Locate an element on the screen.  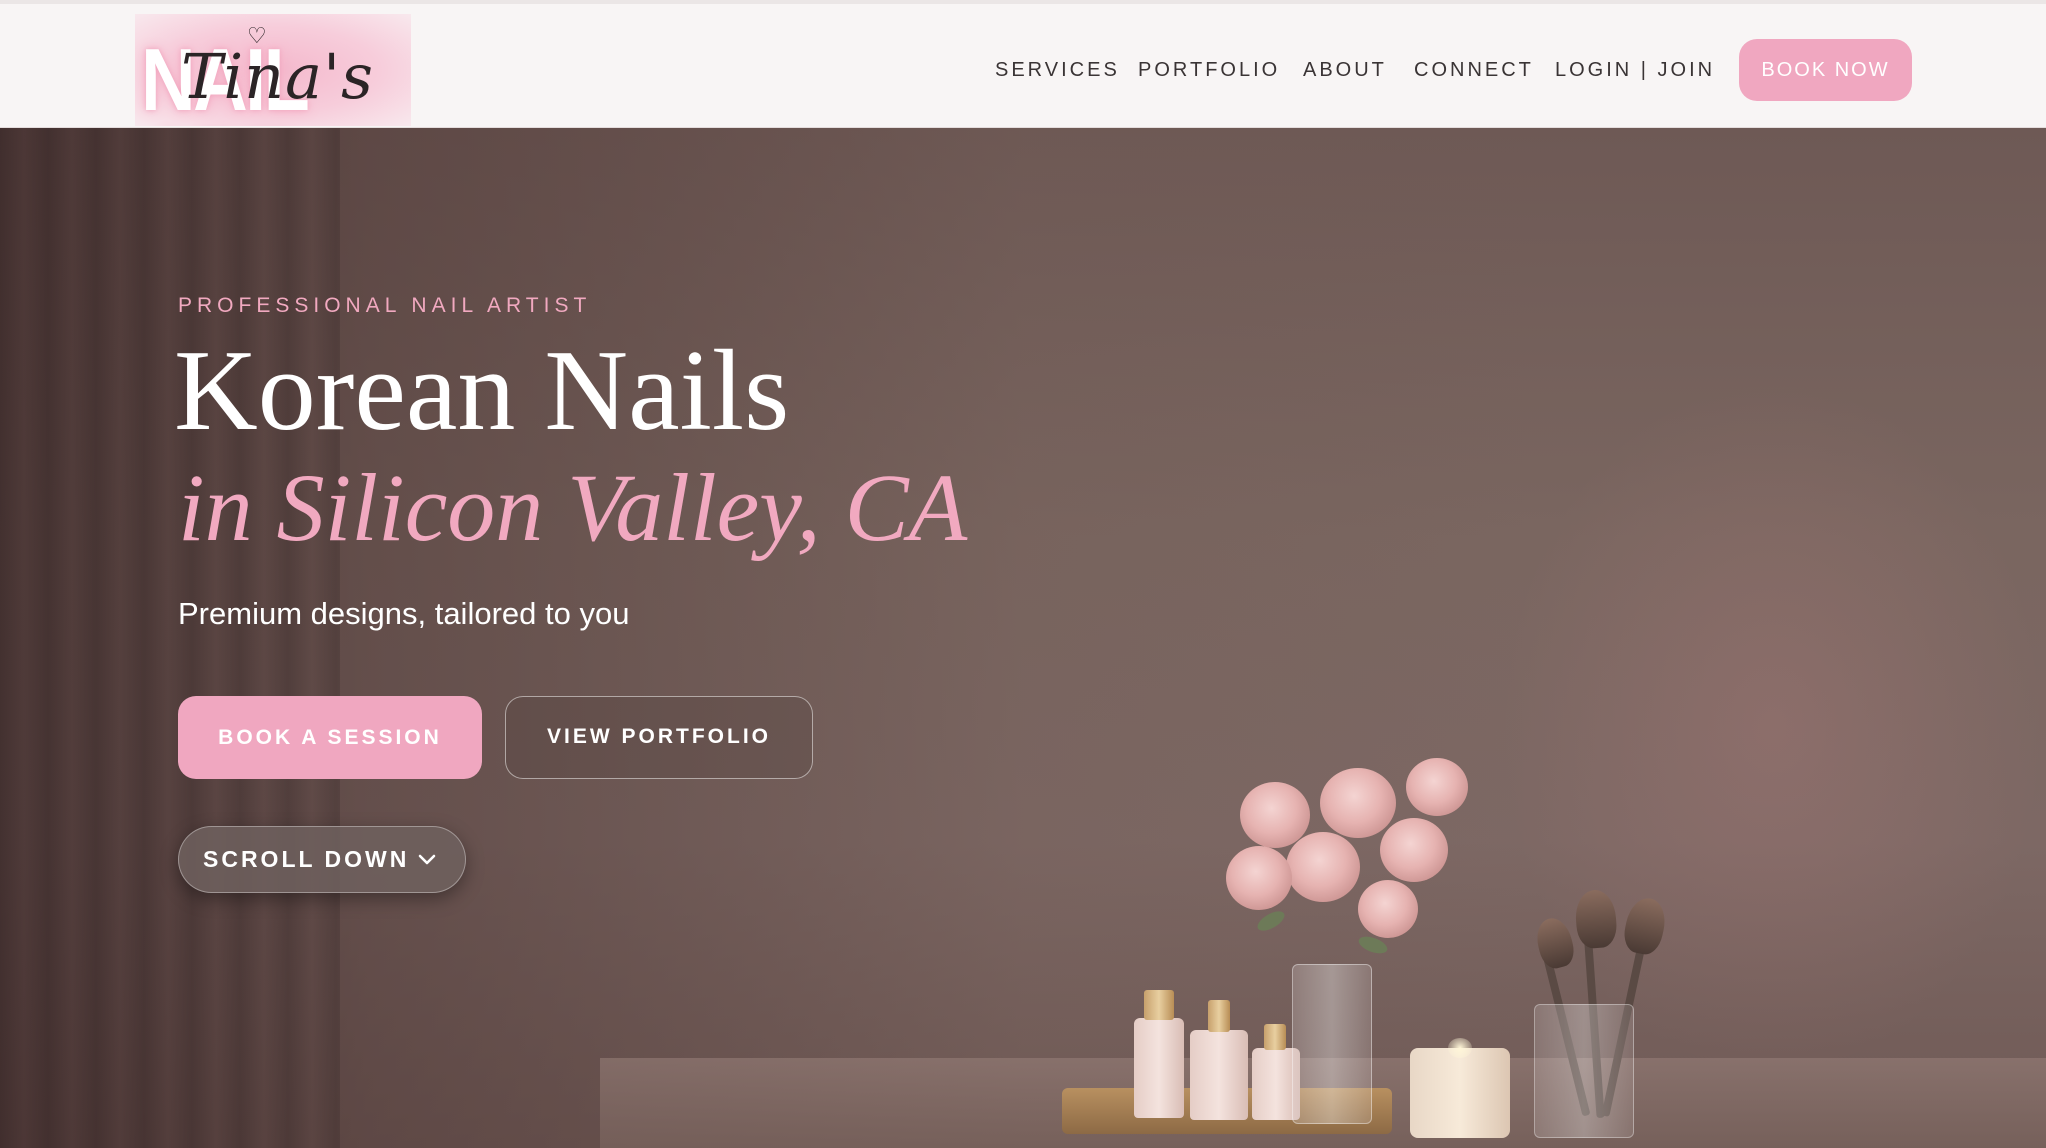
book-session-button: BOOK A SESSION is located at coordinates (330, 737).